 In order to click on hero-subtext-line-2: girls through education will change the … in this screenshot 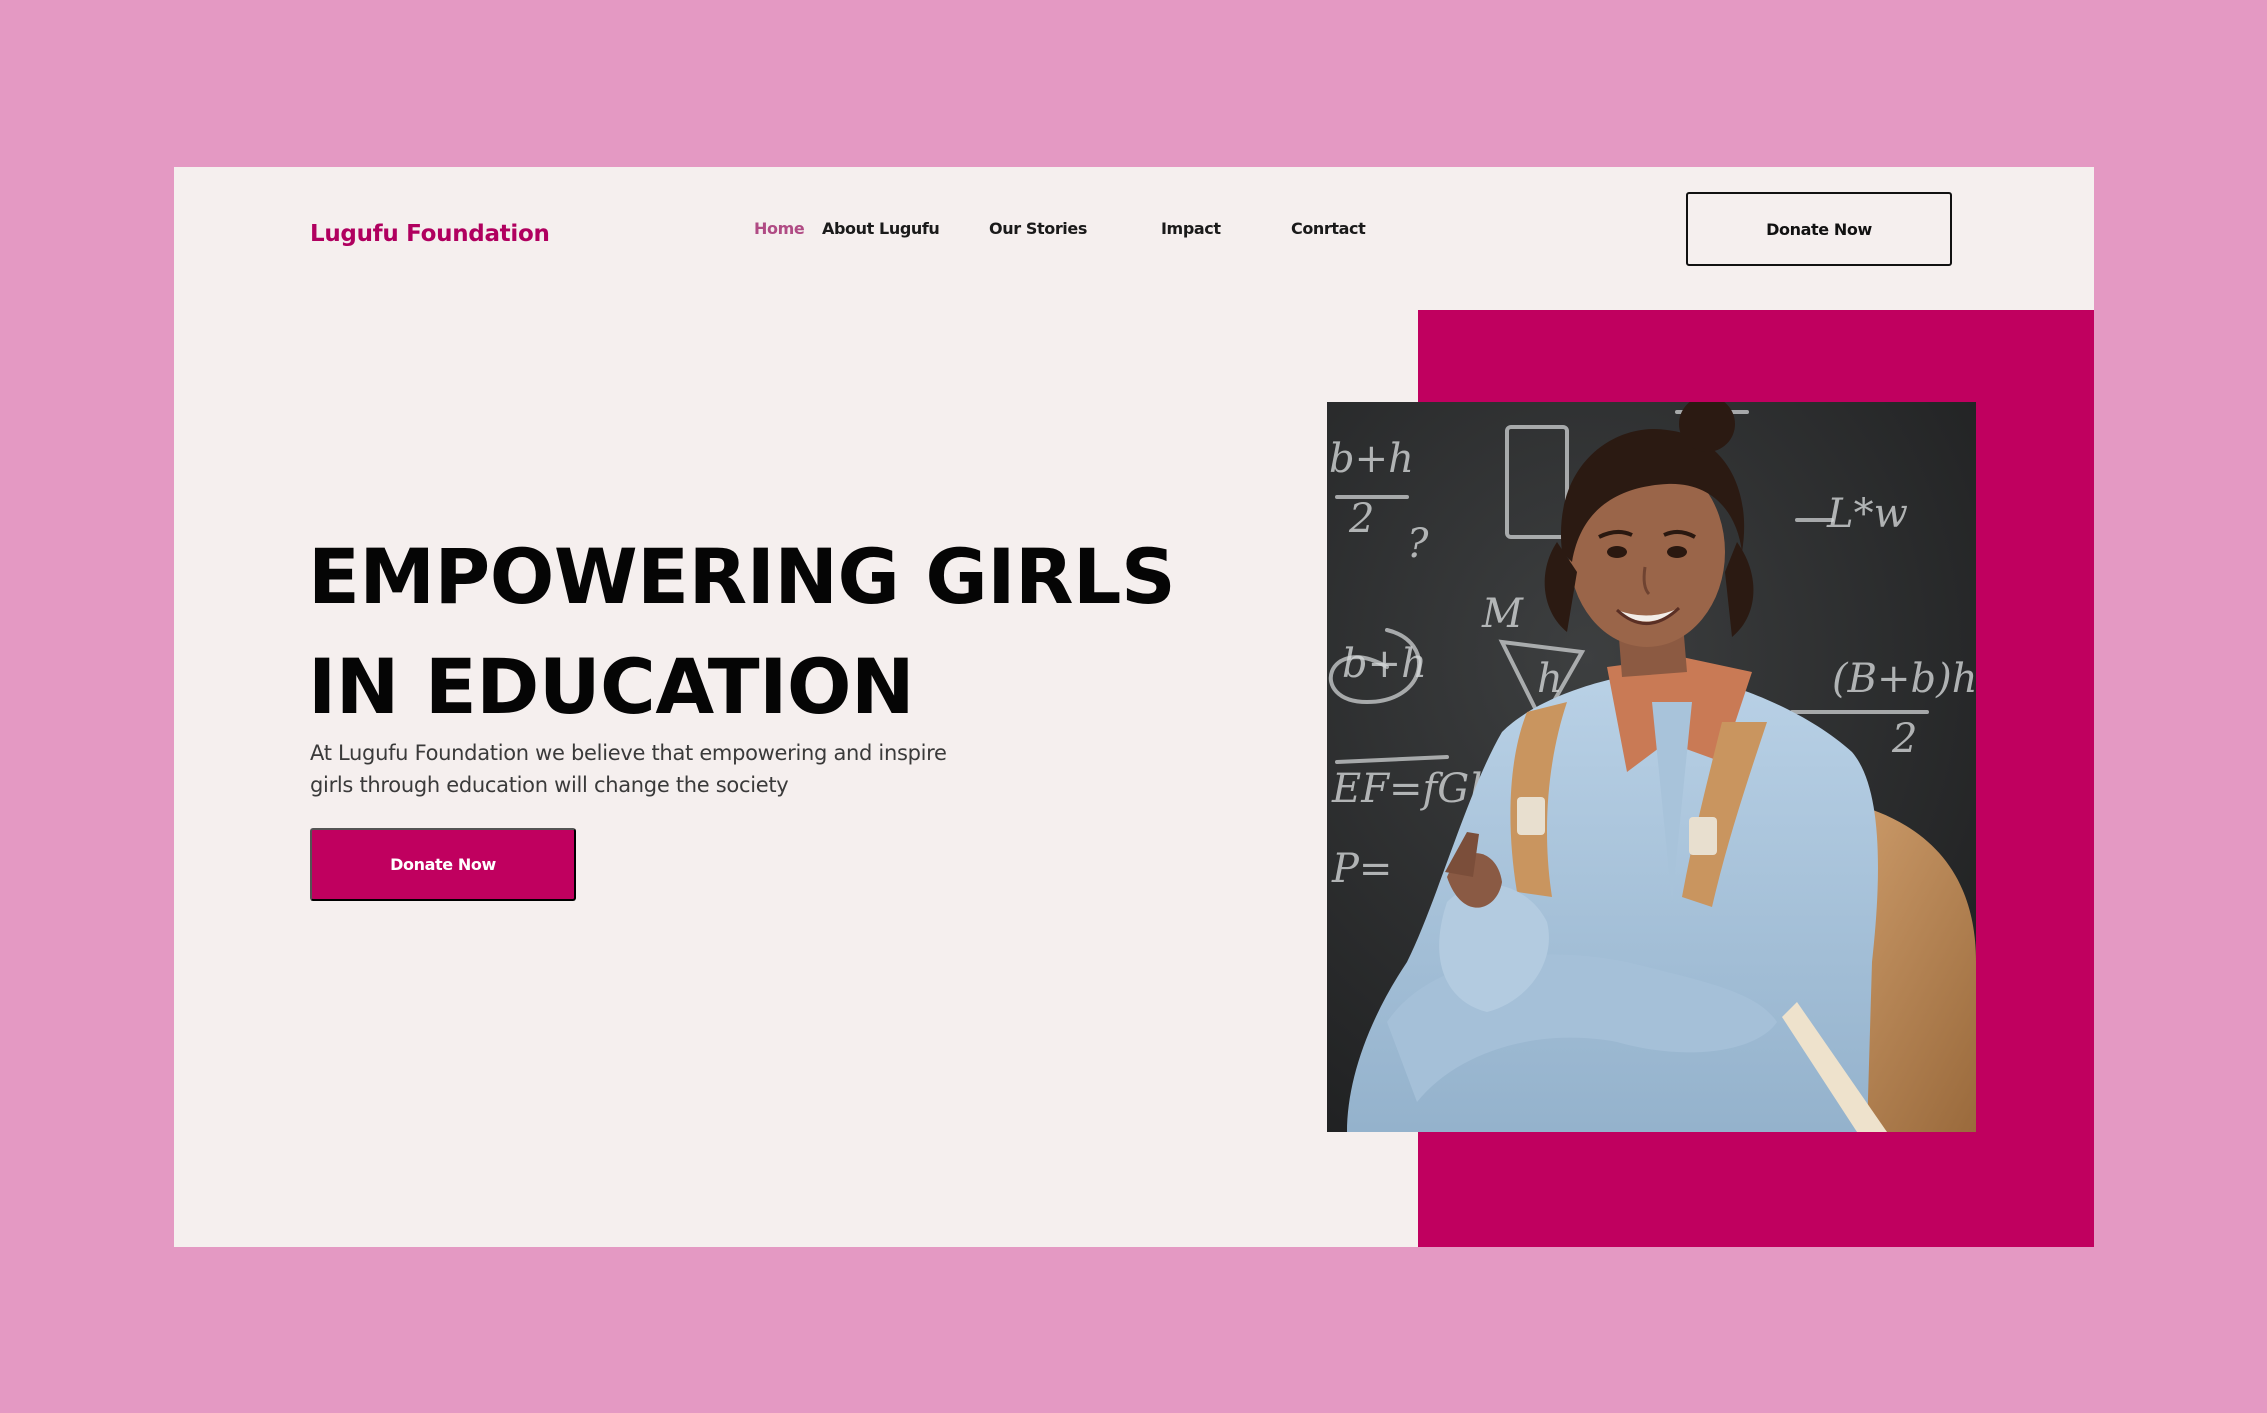, I will do `click(549, 785)`.